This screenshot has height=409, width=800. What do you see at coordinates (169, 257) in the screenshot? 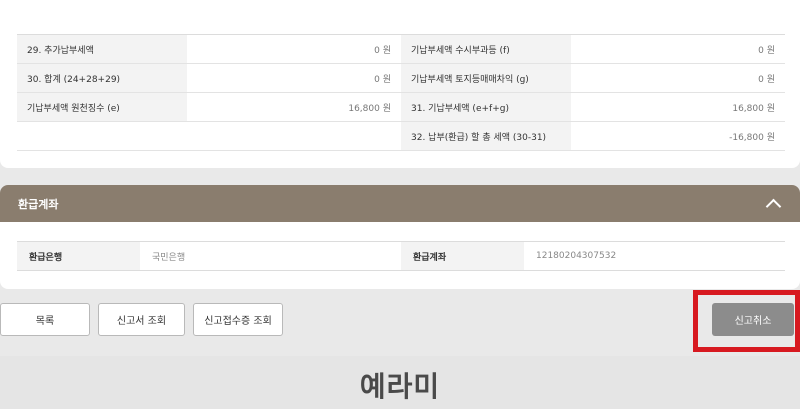
I see `bank-value: 국민은행` at bounding box center [169, 257].